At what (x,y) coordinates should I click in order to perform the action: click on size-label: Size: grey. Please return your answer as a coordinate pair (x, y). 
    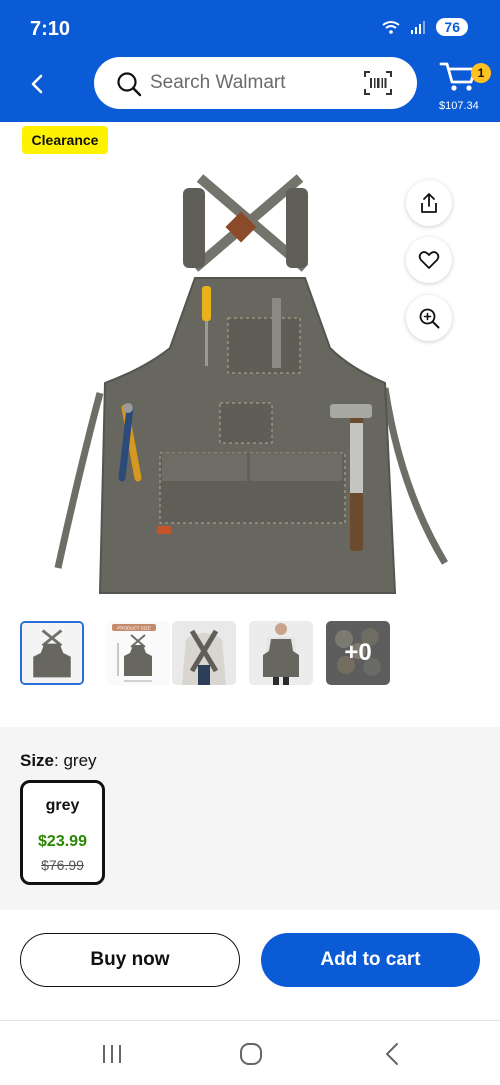
    Looking at the image, I should click on (58, 761).